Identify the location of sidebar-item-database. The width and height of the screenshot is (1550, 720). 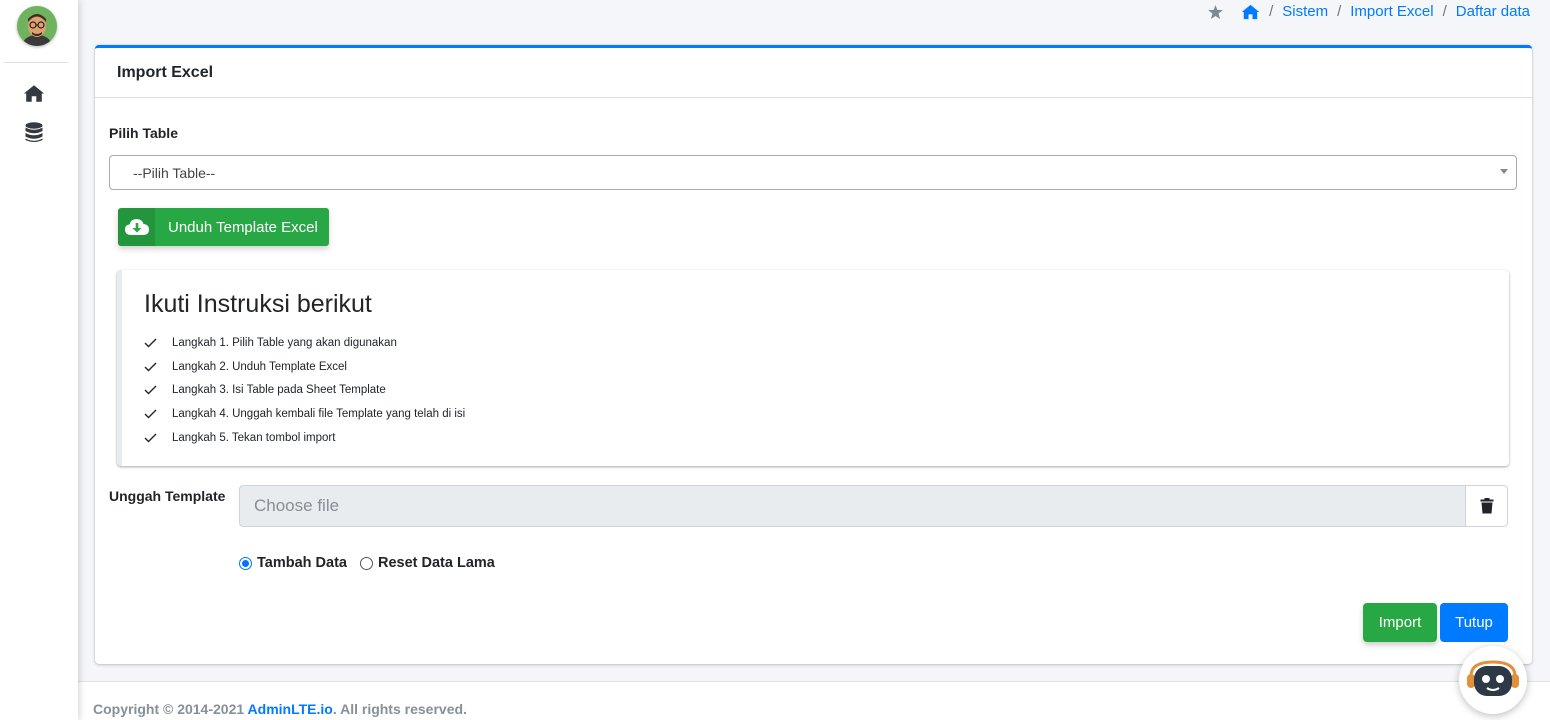
(34, 132).